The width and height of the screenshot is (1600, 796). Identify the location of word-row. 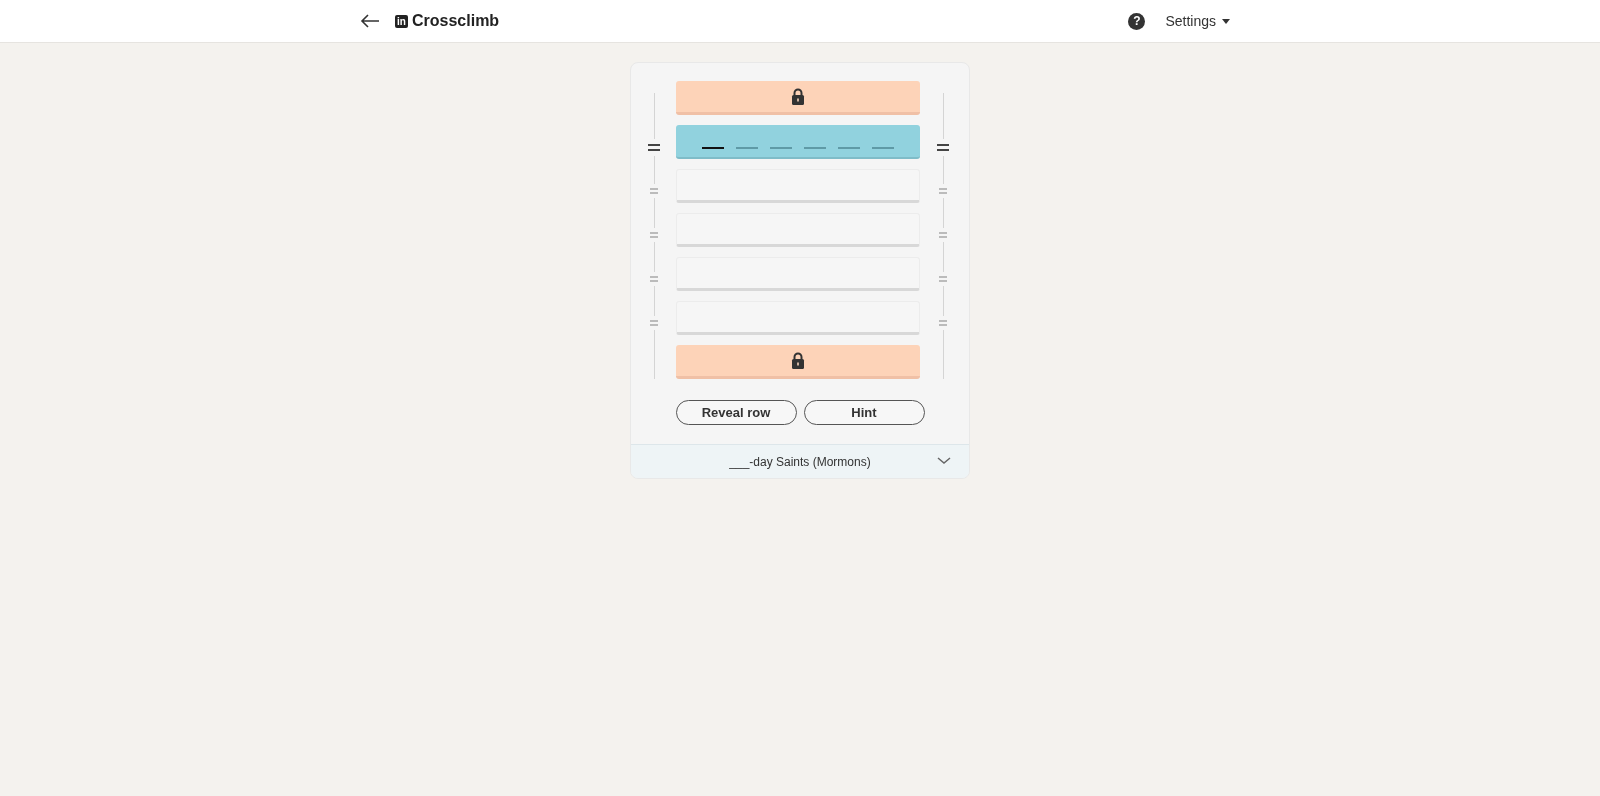
(798, 142).